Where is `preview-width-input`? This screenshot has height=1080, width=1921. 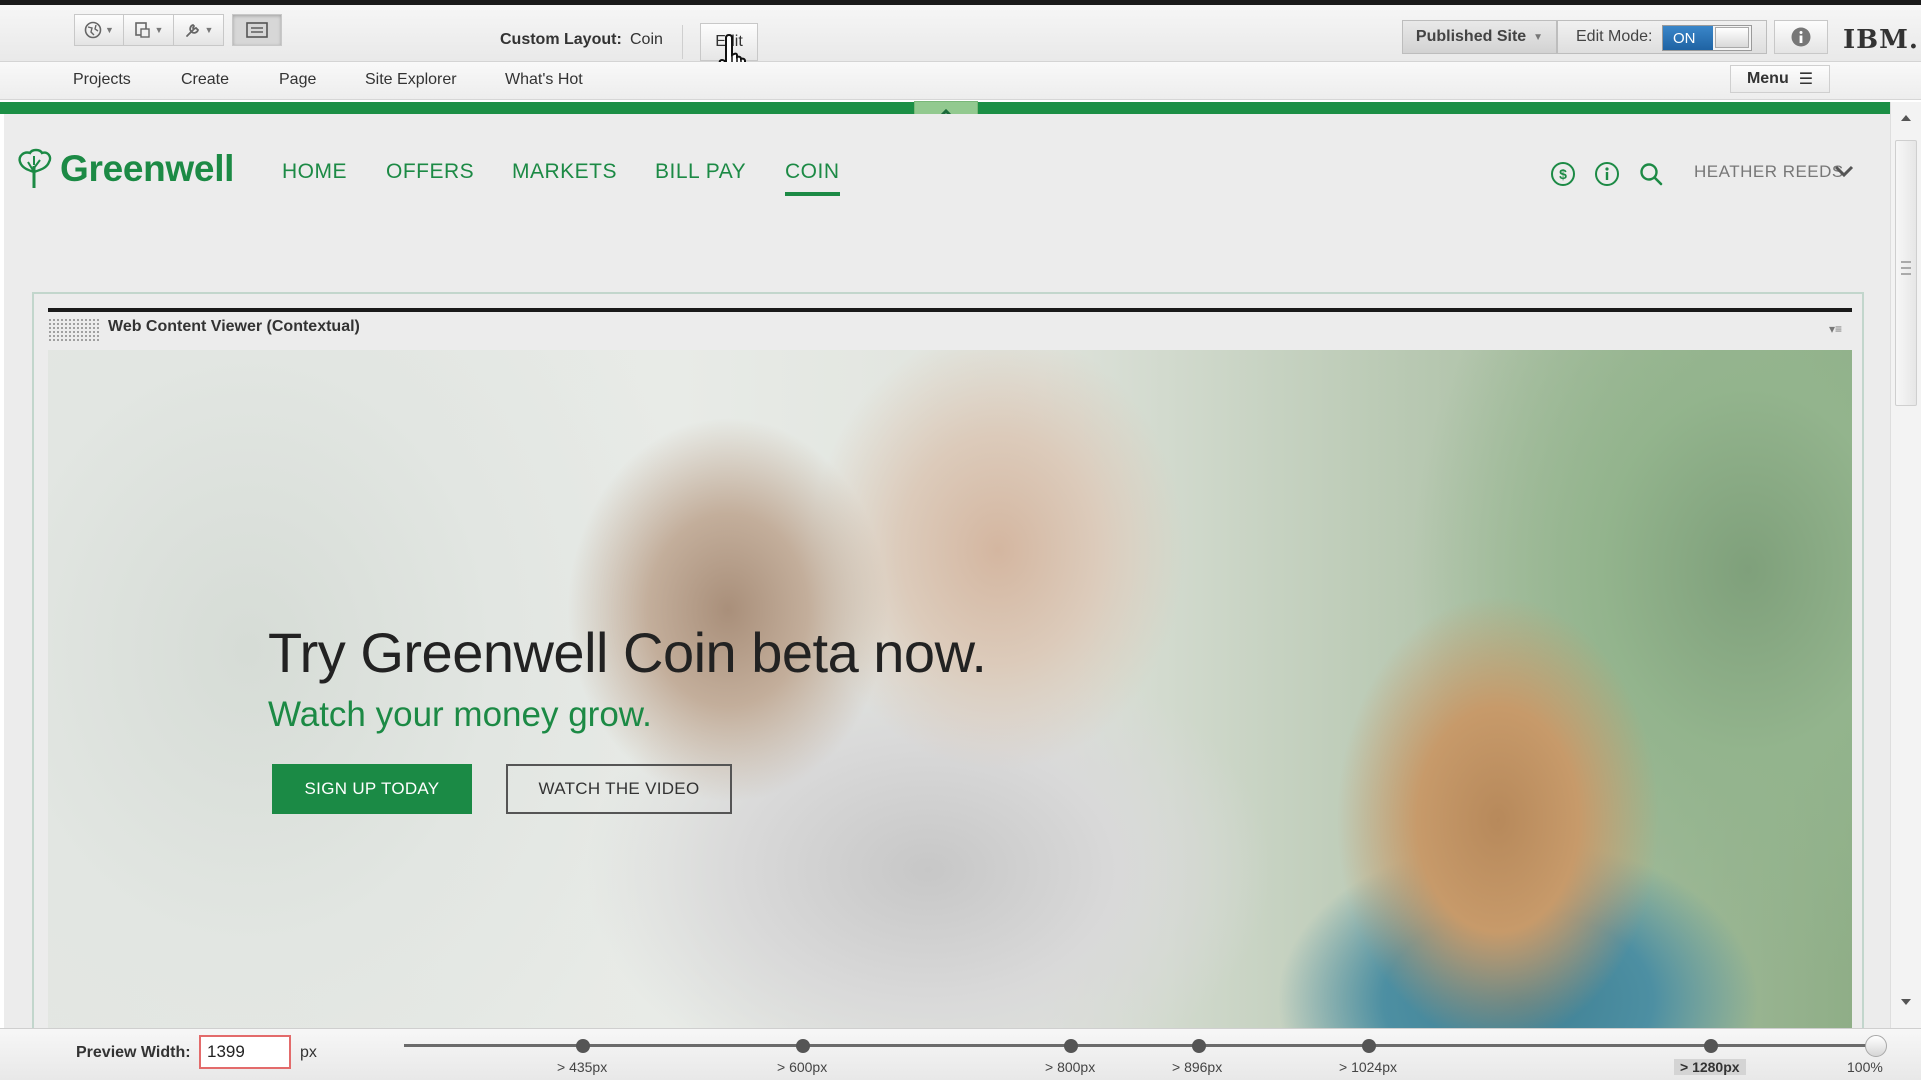 preview-width-input is located at coordinates (245, 1052).